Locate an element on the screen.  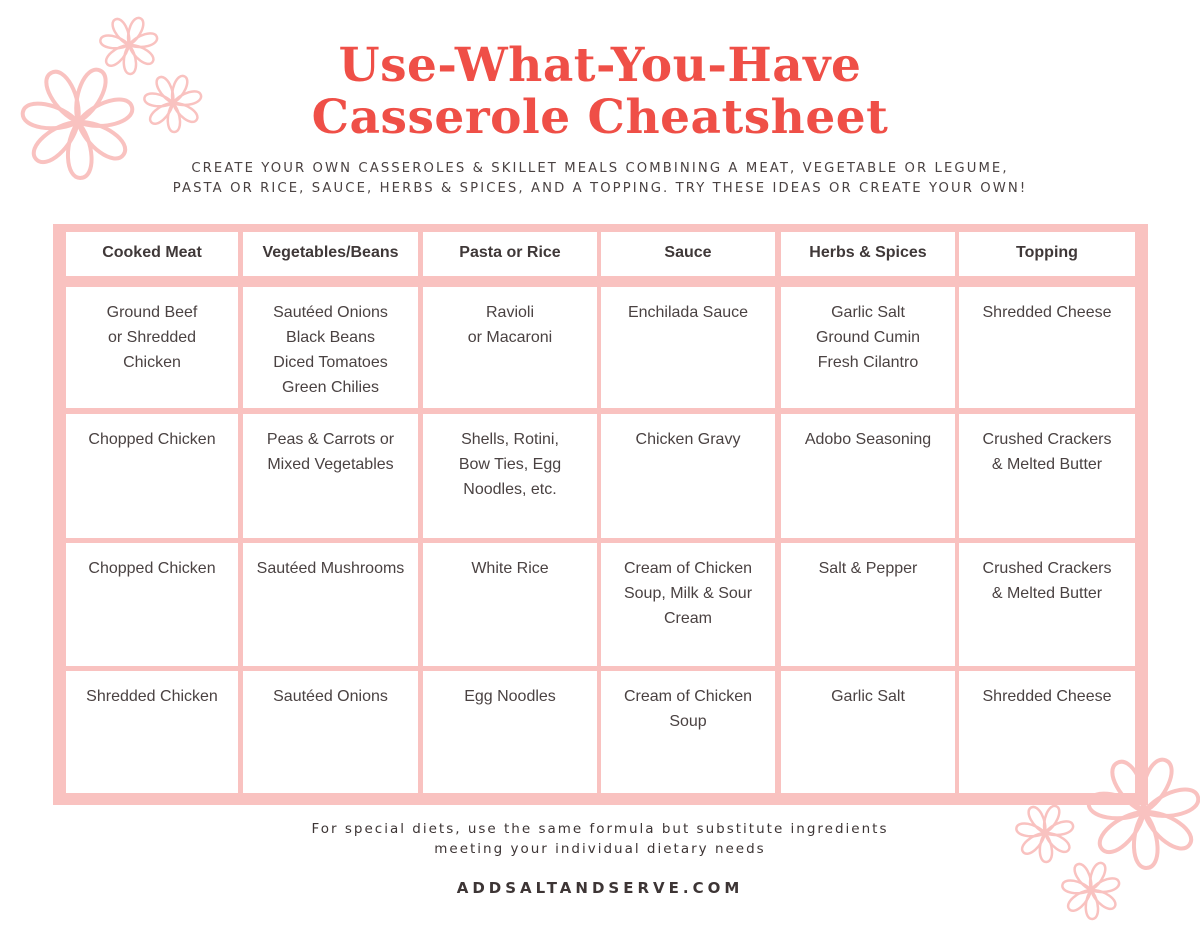
table-cell: Cream of Chicken Soup is located at coordinates (688, 732).